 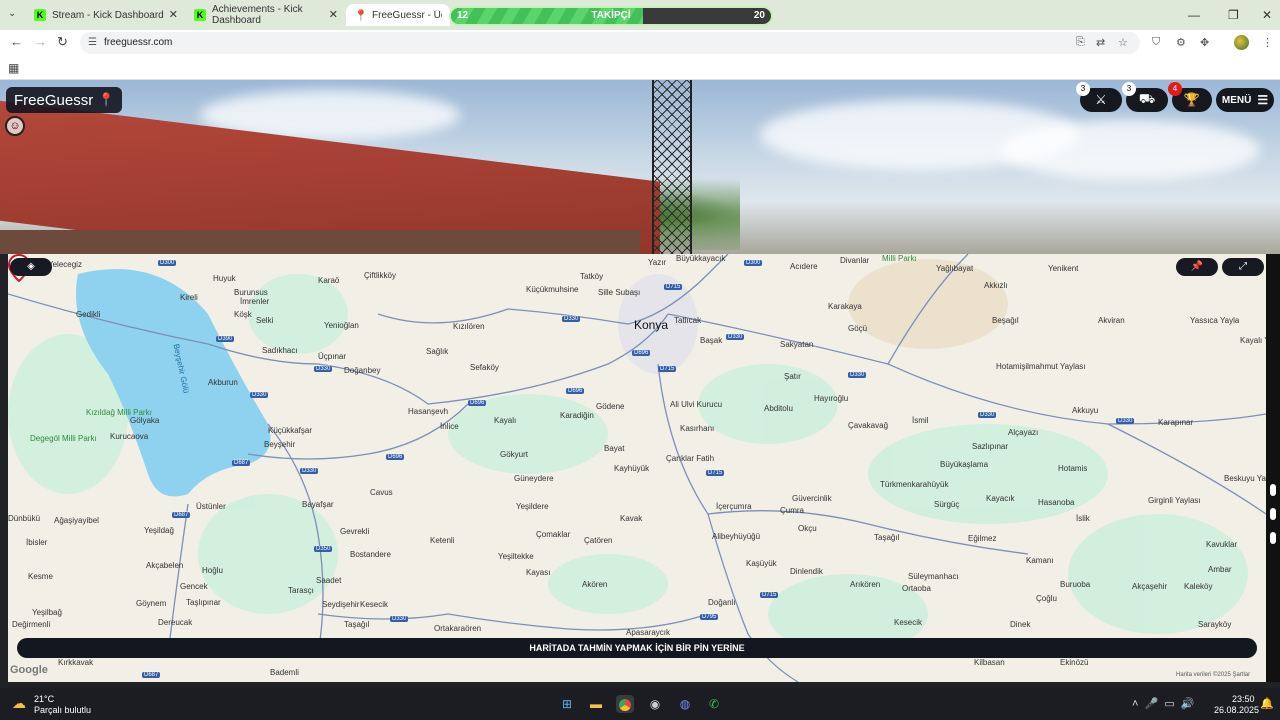 What do you see at coordinates (753, 263) in the screenshot?
I see `road-number-label: D300` at bounding box center [753, 263].